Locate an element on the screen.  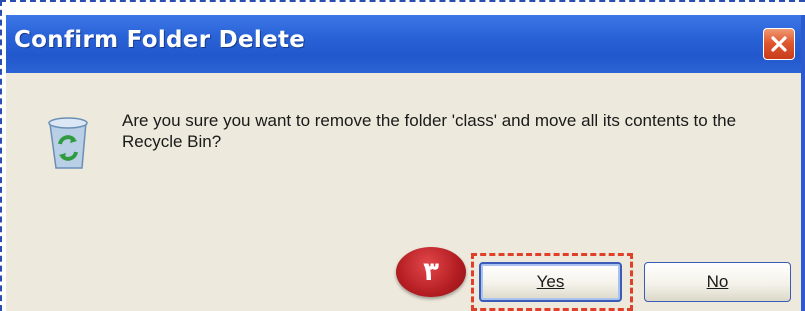
close-icon is located at coordinates (779, 44).